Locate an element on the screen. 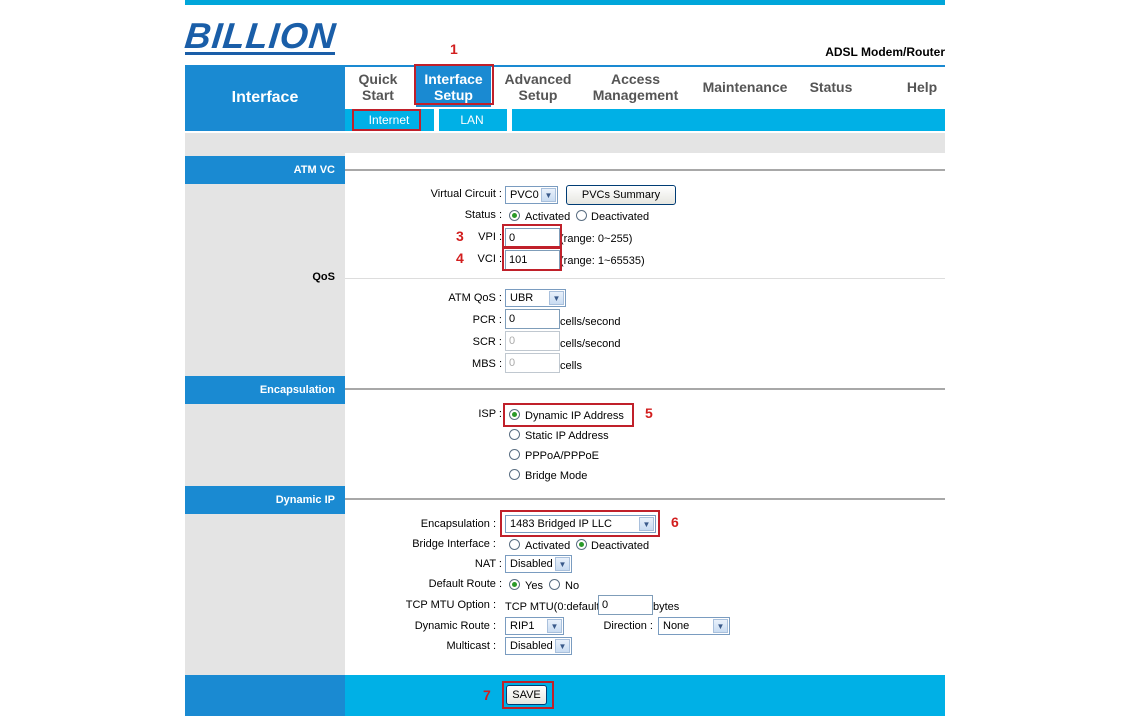  left-label-column is located at coordinates (265, 414).